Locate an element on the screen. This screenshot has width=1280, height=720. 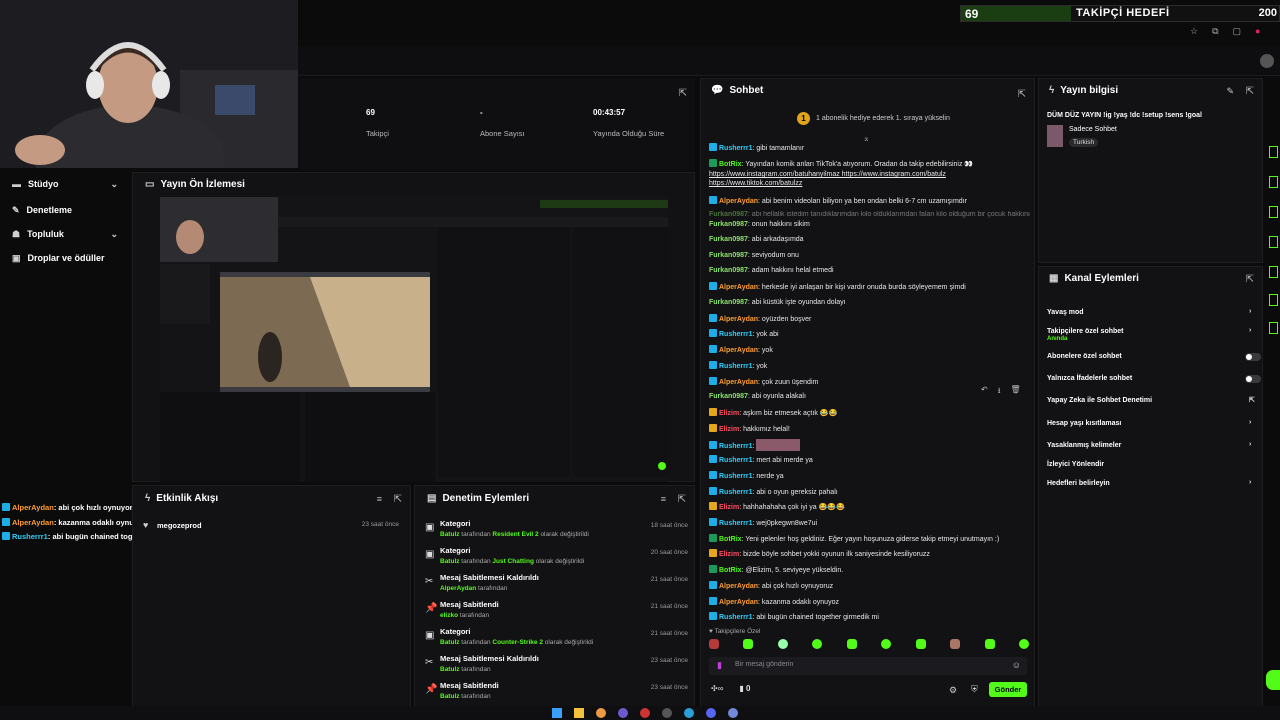
send-button: Gönder is located at coordinates (1008, 689).